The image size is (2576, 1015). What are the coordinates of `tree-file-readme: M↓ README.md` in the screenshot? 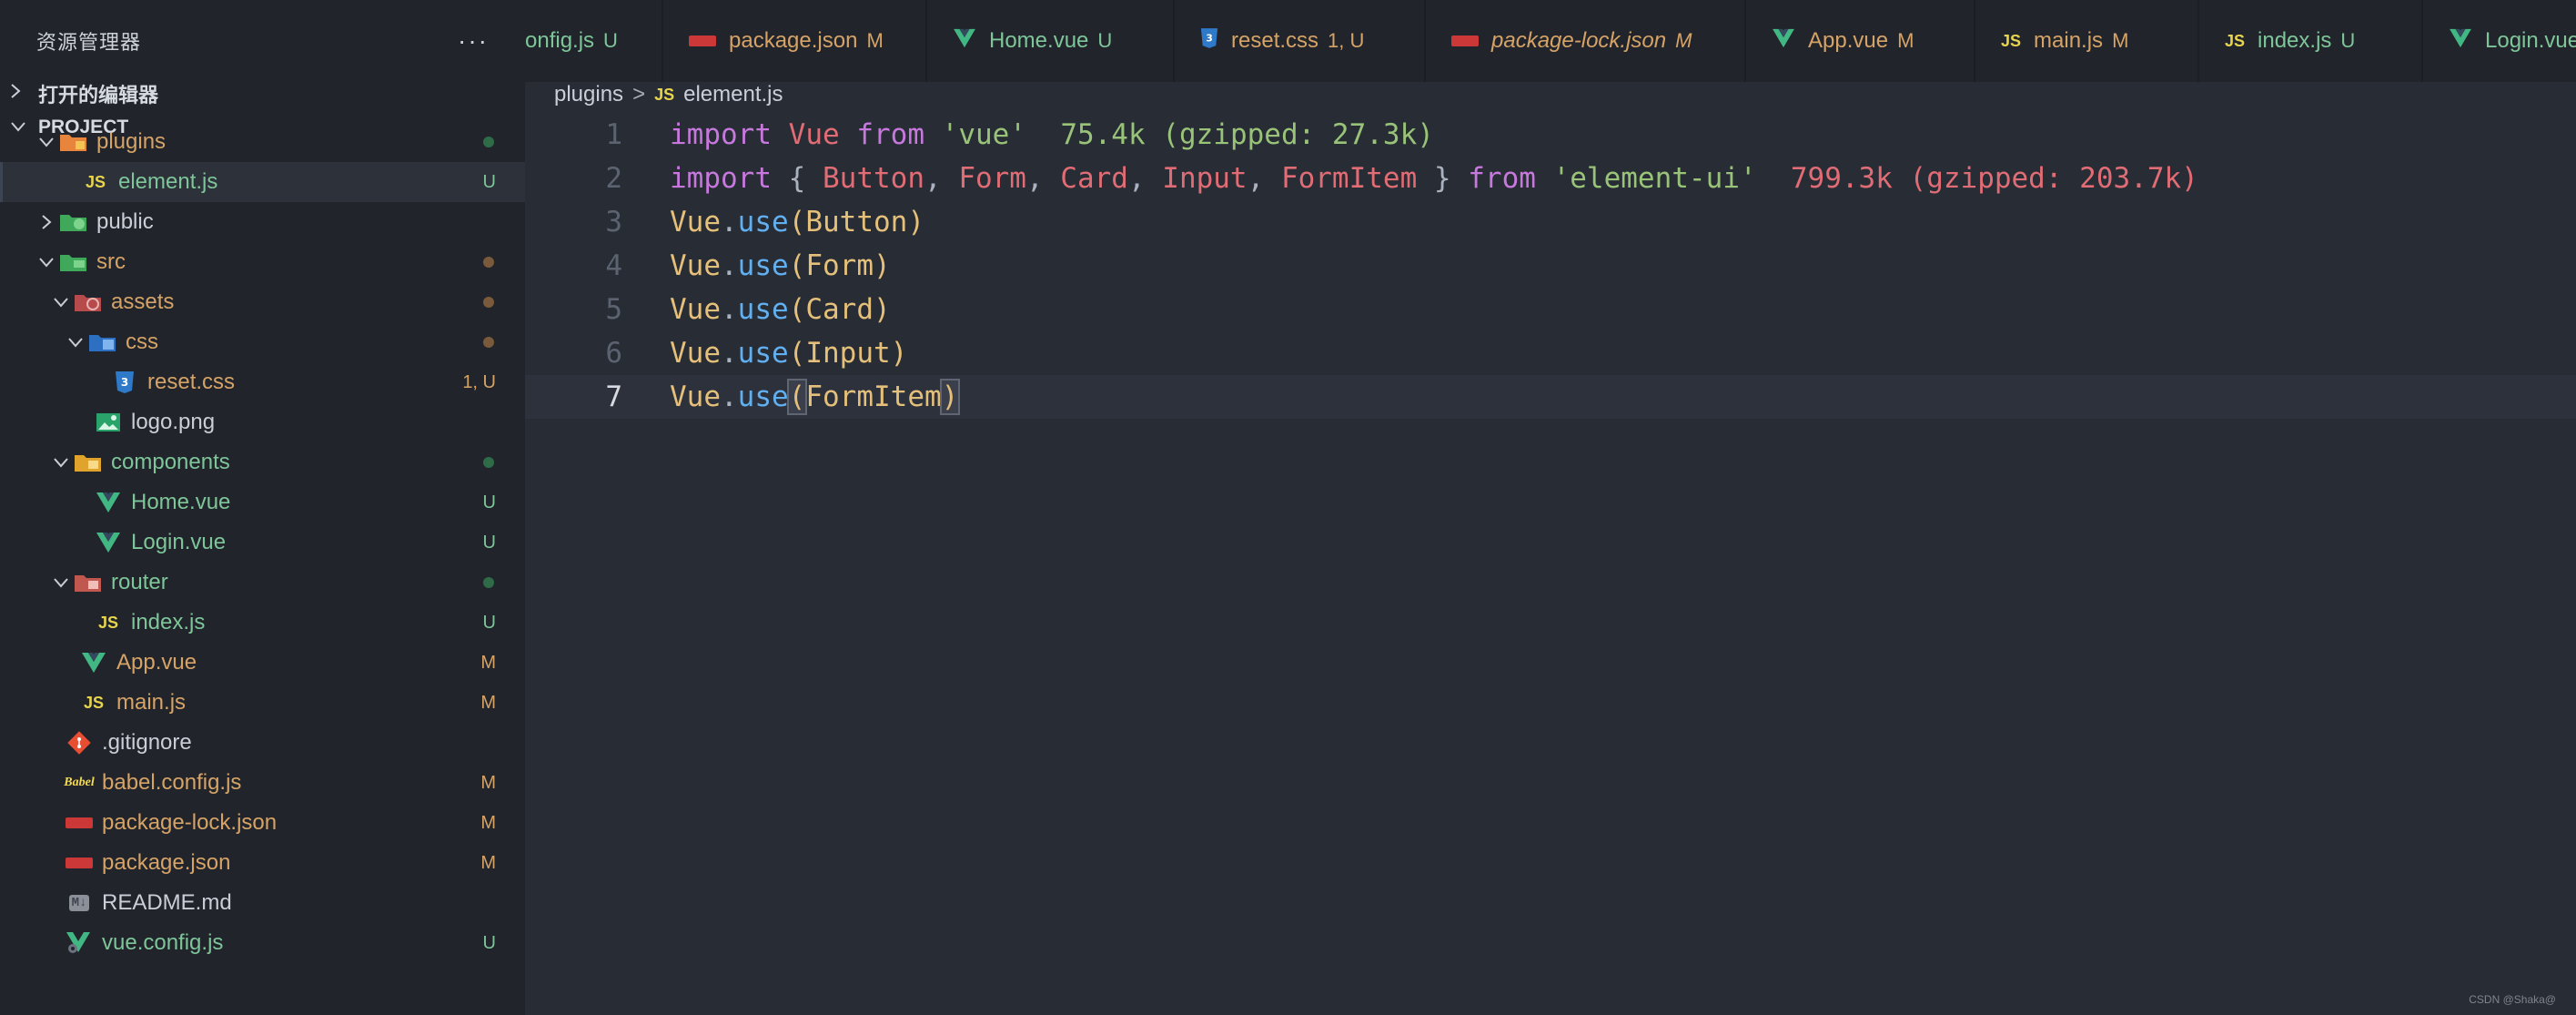 It's located at (262, 903).